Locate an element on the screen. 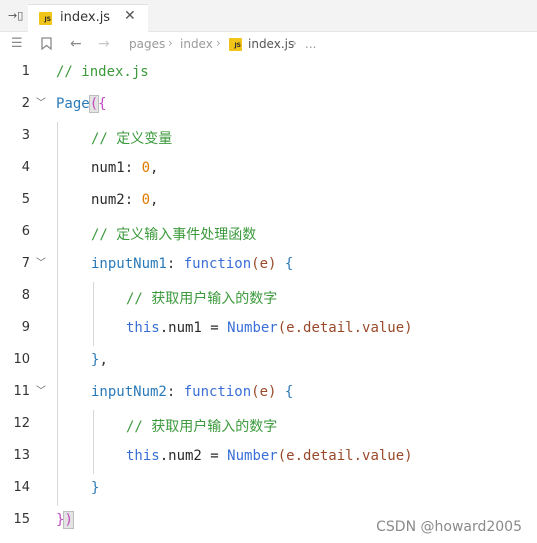 The height and width of the screenshot is (543, 537). line-number: 7 is located at coordinates (25, 263).